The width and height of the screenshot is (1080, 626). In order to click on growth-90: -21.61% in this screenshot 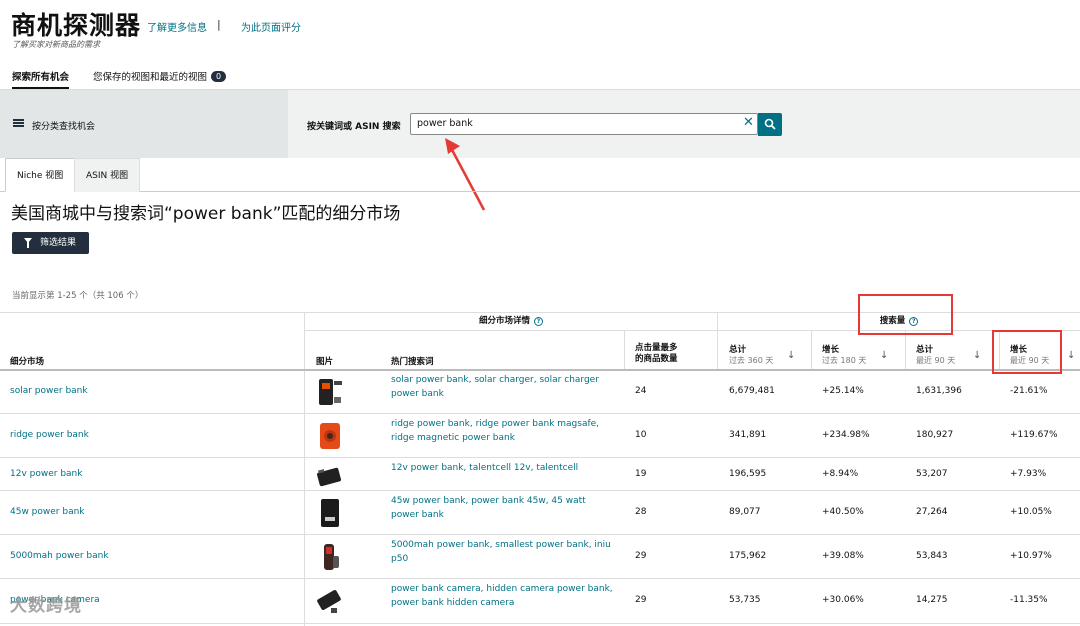, I will do `click(1029, 391)`.